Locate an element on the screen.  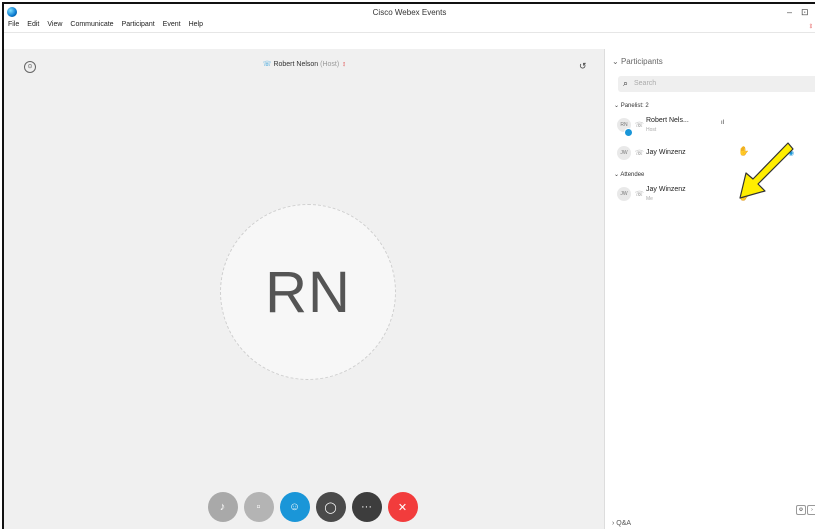
people-icon: ☺ is located at coordinates (294, 507).